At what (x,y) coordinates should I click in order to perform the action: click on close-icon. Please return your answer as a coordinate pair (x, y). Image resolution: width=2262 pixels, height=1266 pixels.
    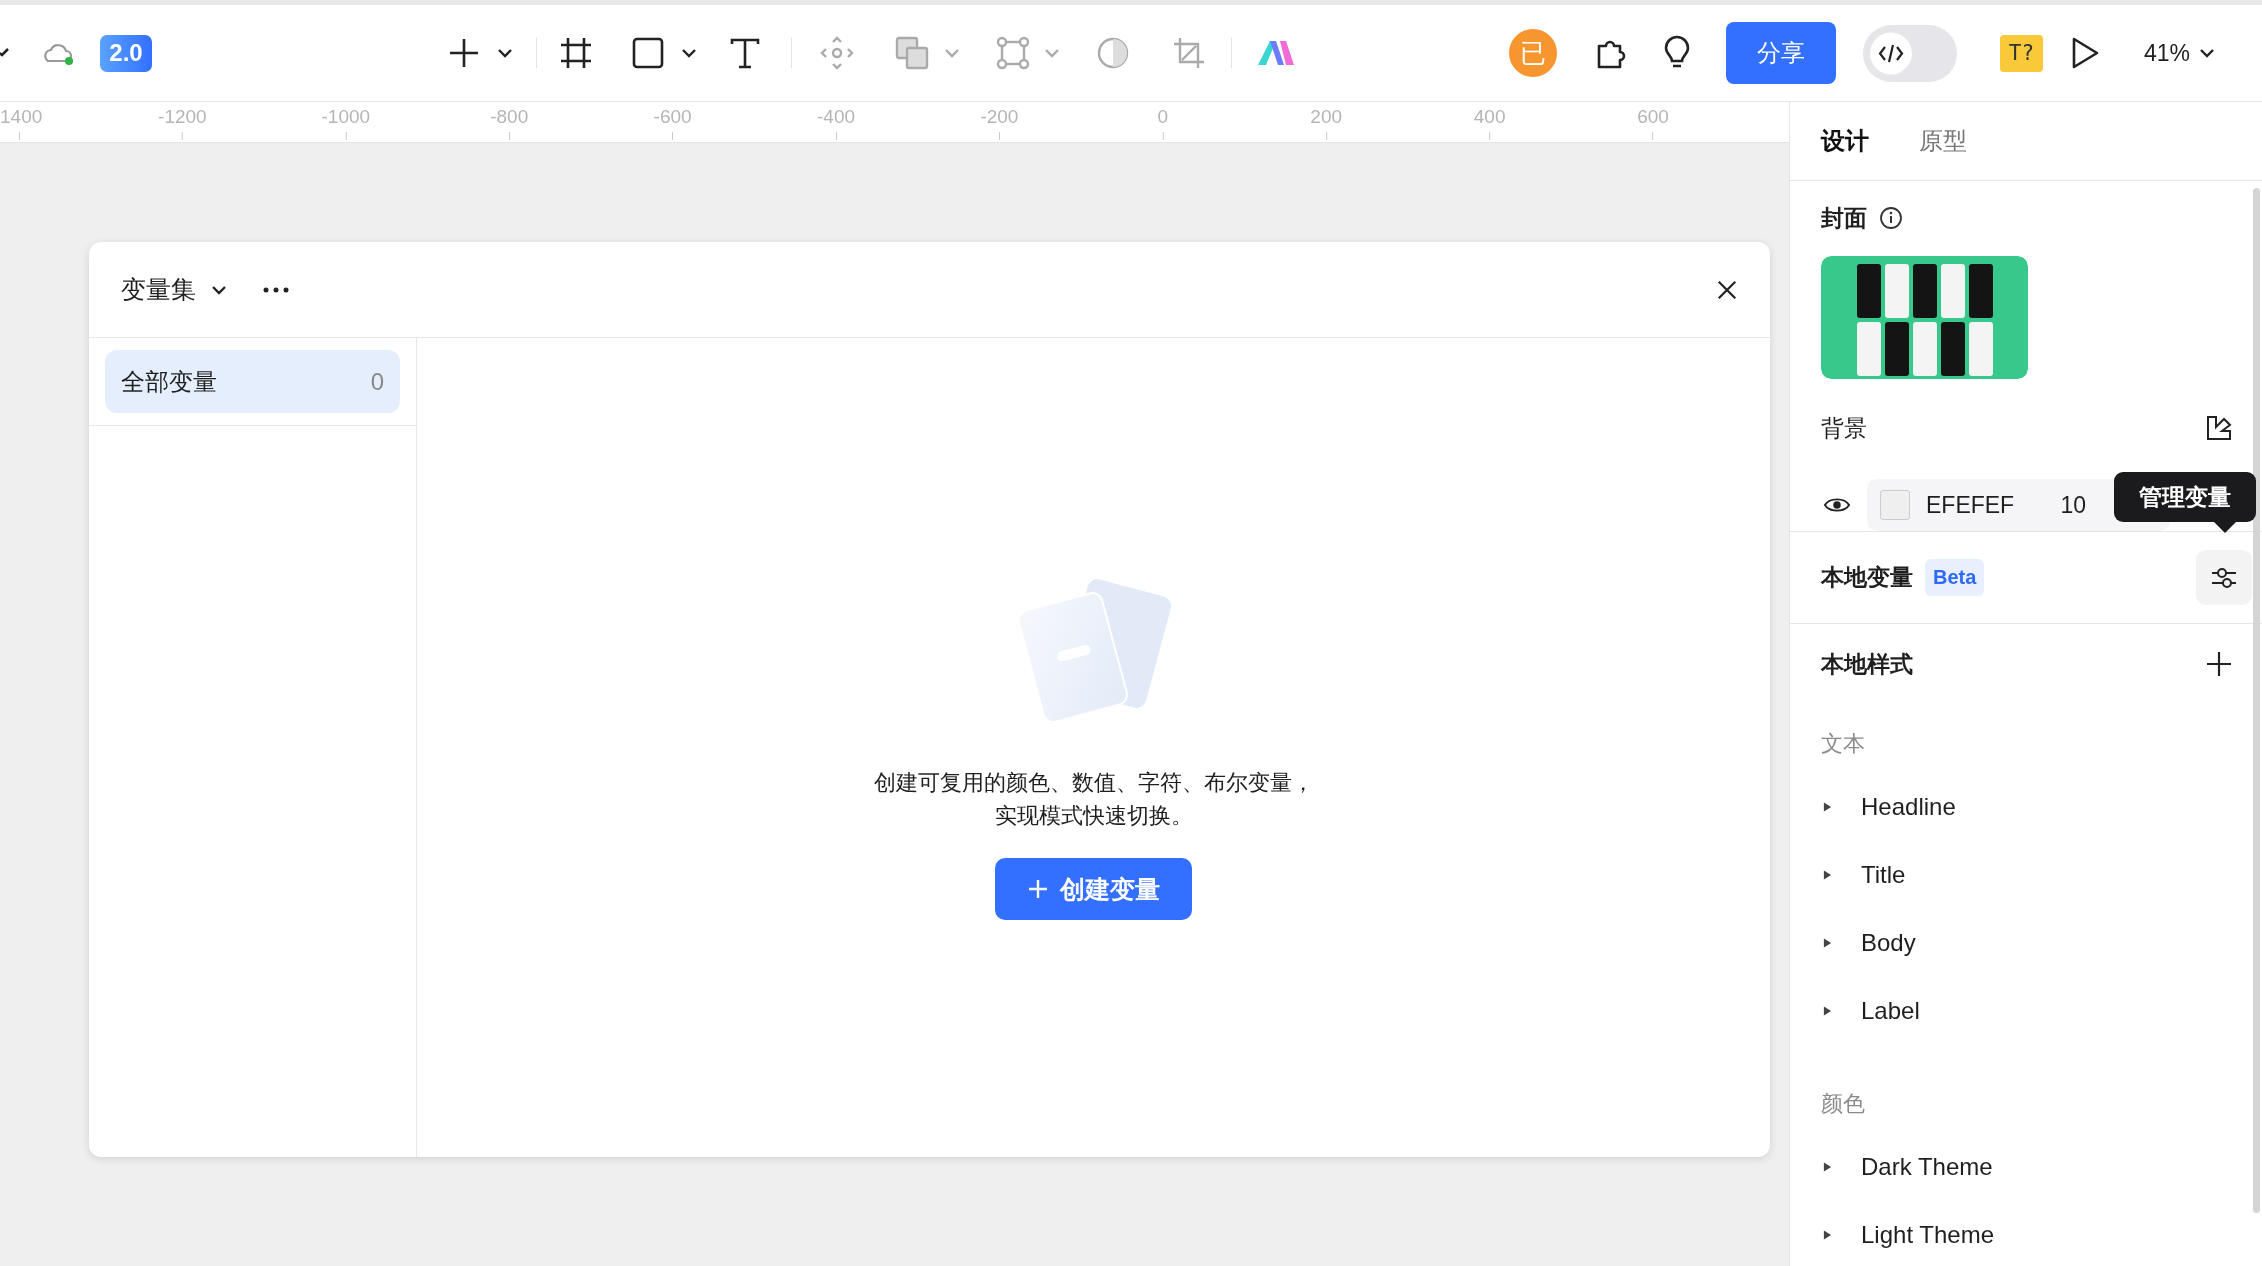
    Looking at the image, I should click on (1727, 289).